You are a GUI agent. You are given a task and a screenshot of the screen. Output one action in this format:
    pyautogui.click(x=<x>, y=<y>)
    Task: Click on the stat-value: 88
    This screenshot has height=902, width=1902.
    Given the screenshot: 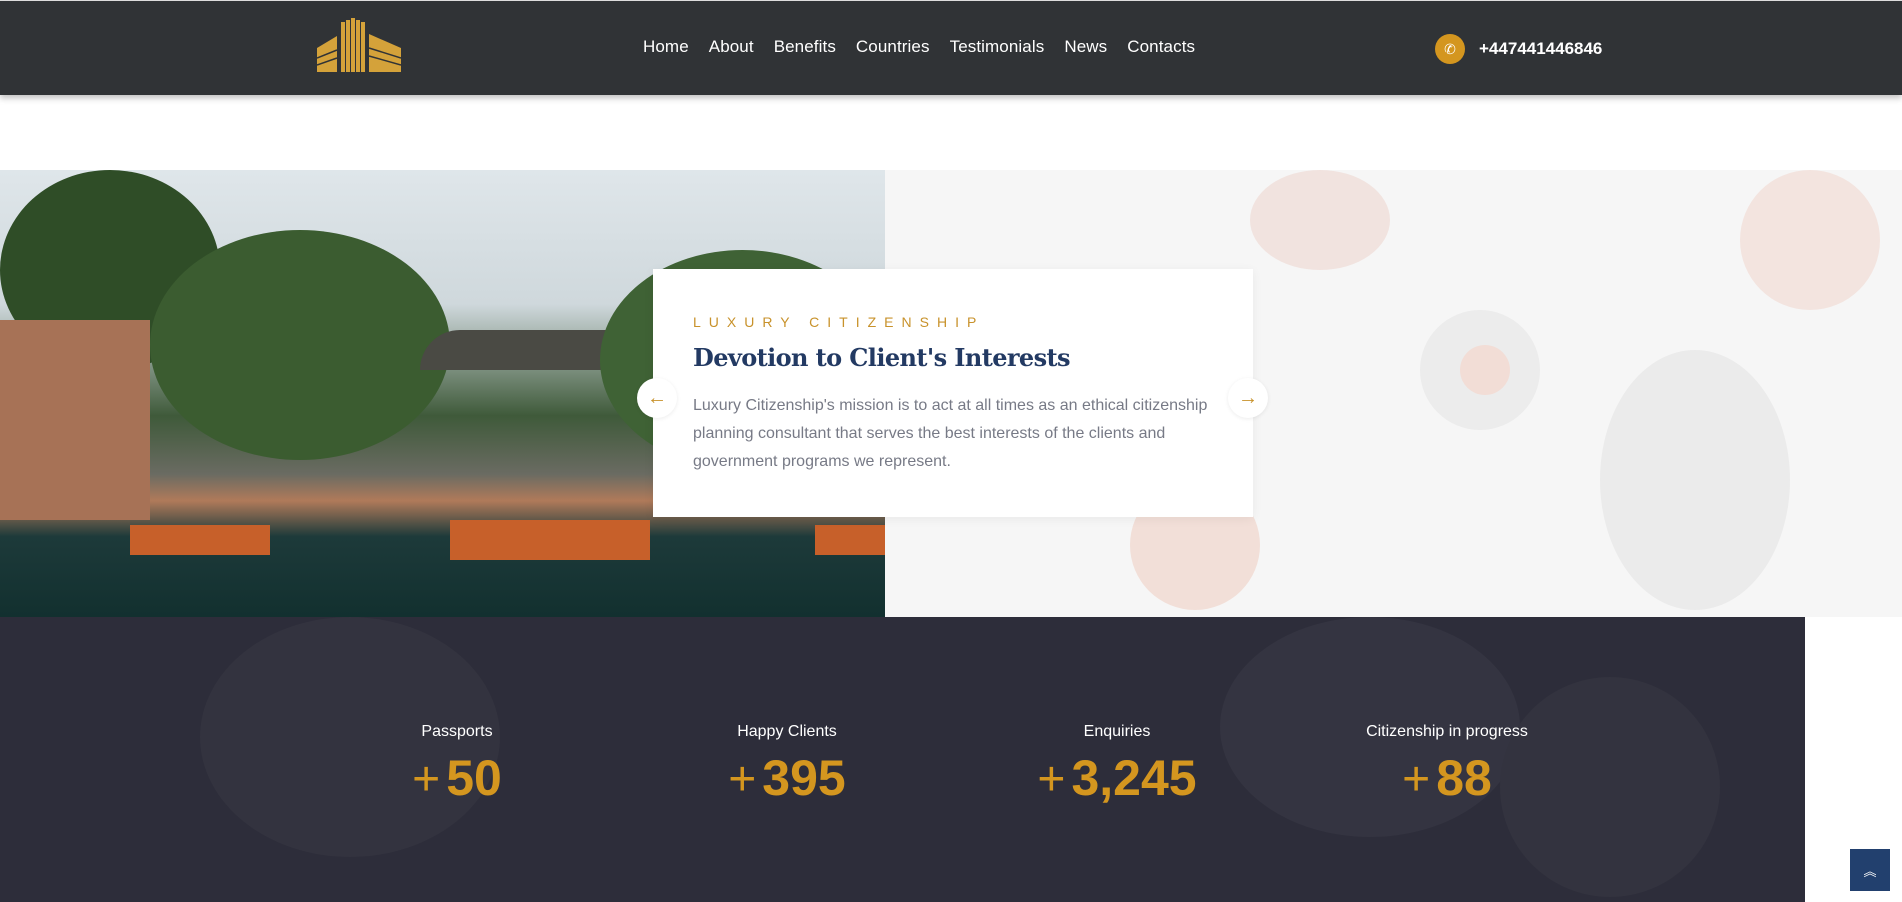 What is the action you would take?
    pyautogui.click(x=1464, y=778)
    